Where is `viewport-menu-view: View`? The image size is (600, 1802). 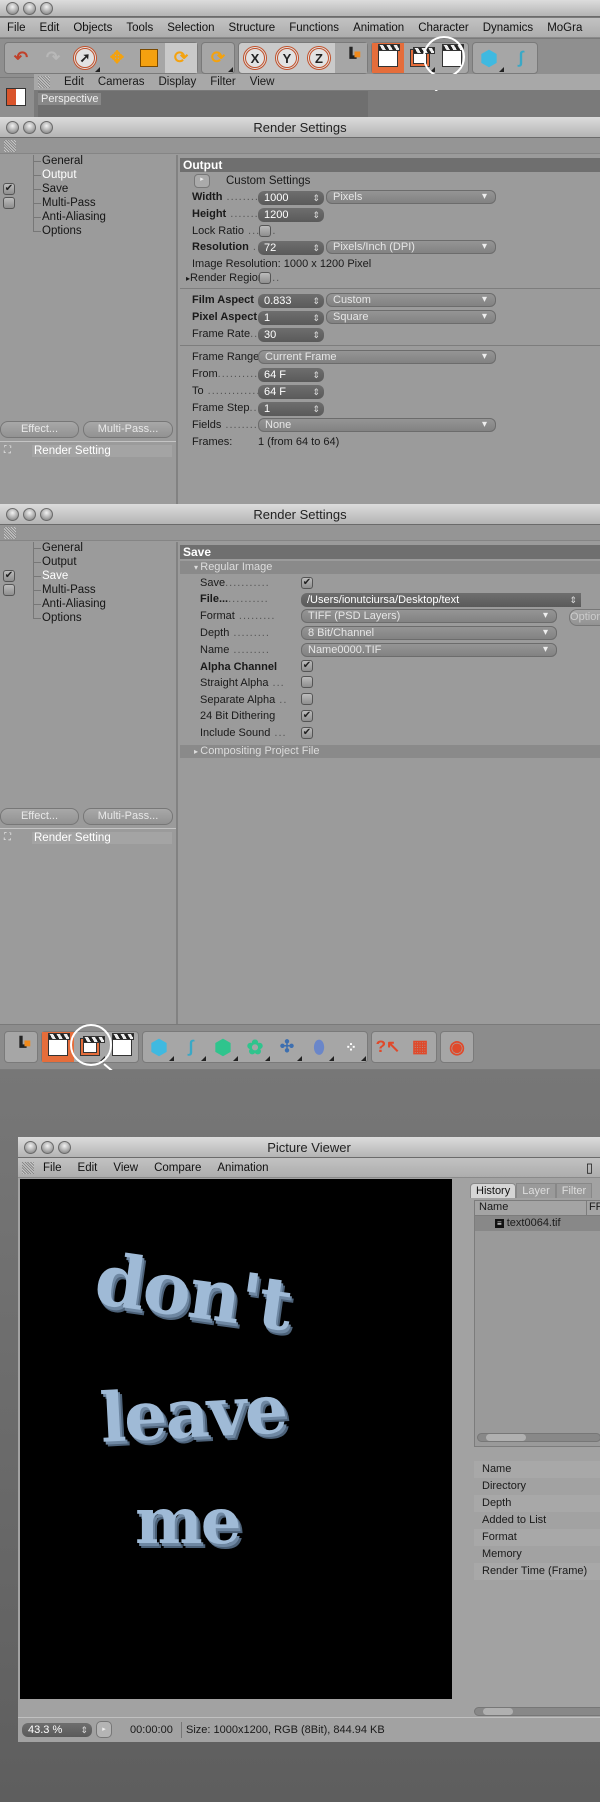
viewport-menu-view: View is located at coordinates (262, 82).